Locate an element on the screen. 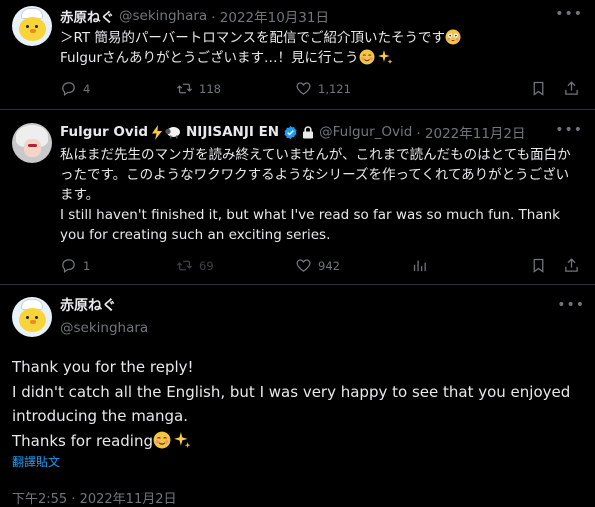 This screenshot has height=507, width=595. action-bar: 4 118 1,121 is located at coordinates (320, 90).